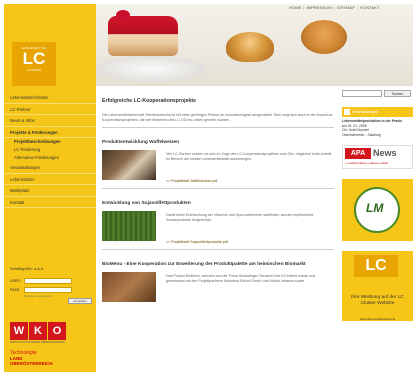 This screenshot has height=374, width=417. Describe the element at coordinates (377, 319) in the screenshot. I see `ad-url: www.lebensmittelcluster.at` at that location.